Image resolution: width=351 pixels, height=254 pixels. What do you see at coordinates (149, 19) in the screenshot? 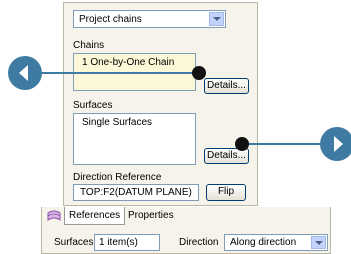
I see `type-select: Project chains` at bounding box center [149, 19].